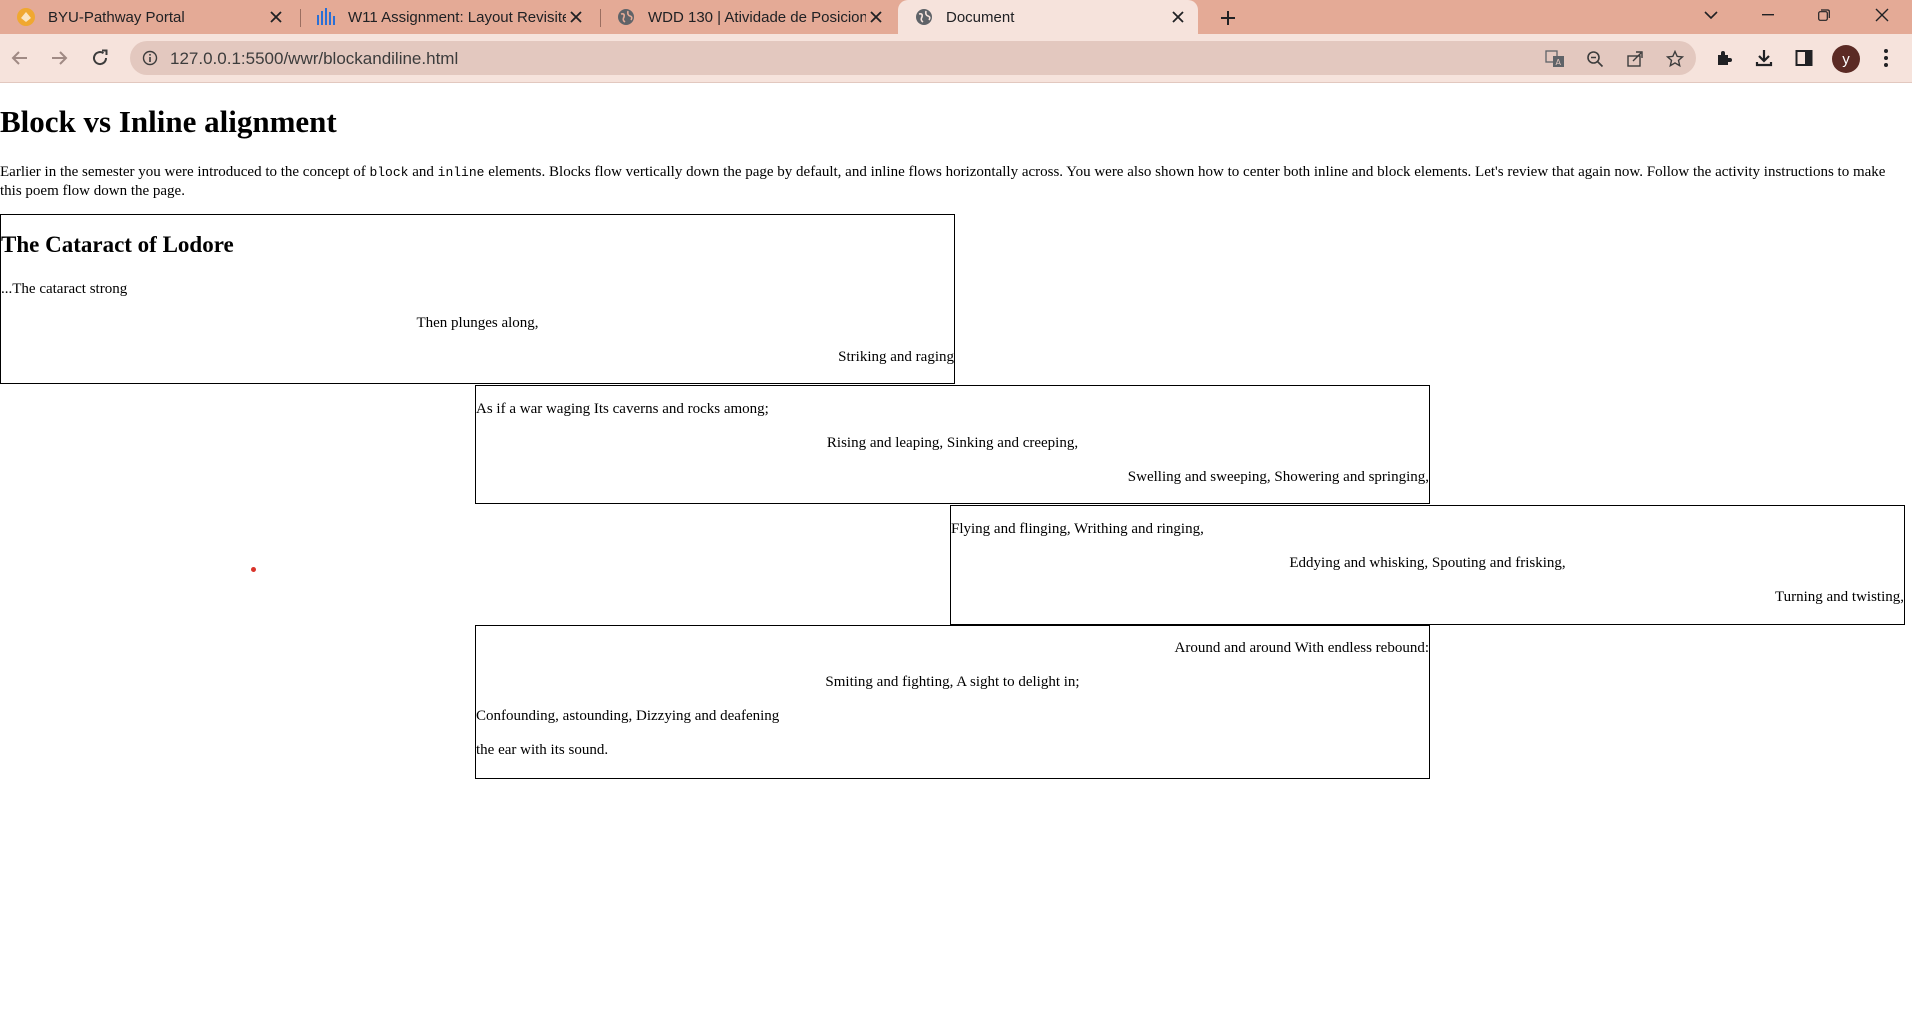 The image size is (1912, 1011). What do you see at coordinates (26, 17) in the screenshot?
I see `byu-pathway-favicon-icon` at bounding box center [26, 17].